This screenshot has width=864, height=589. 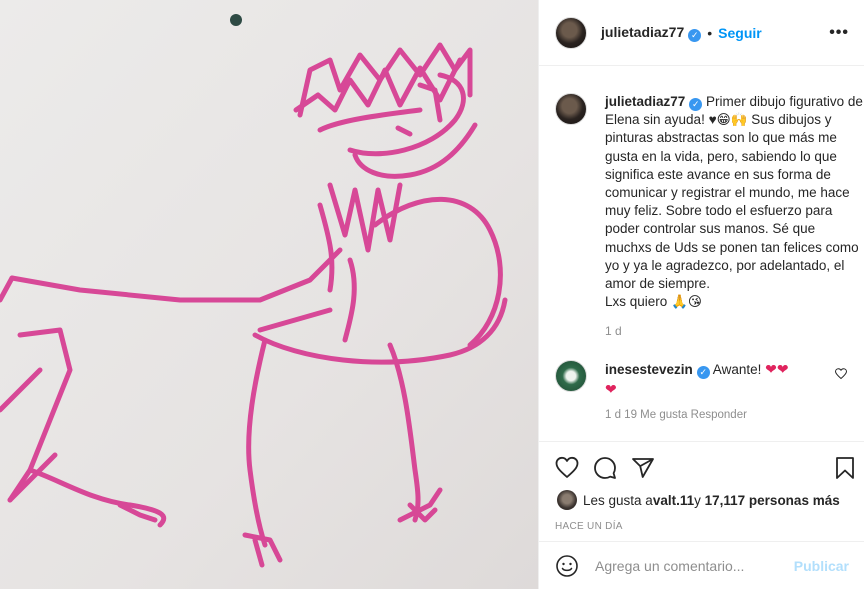 I want to click on comment-body: Awante!, so click(x=737, y=370).